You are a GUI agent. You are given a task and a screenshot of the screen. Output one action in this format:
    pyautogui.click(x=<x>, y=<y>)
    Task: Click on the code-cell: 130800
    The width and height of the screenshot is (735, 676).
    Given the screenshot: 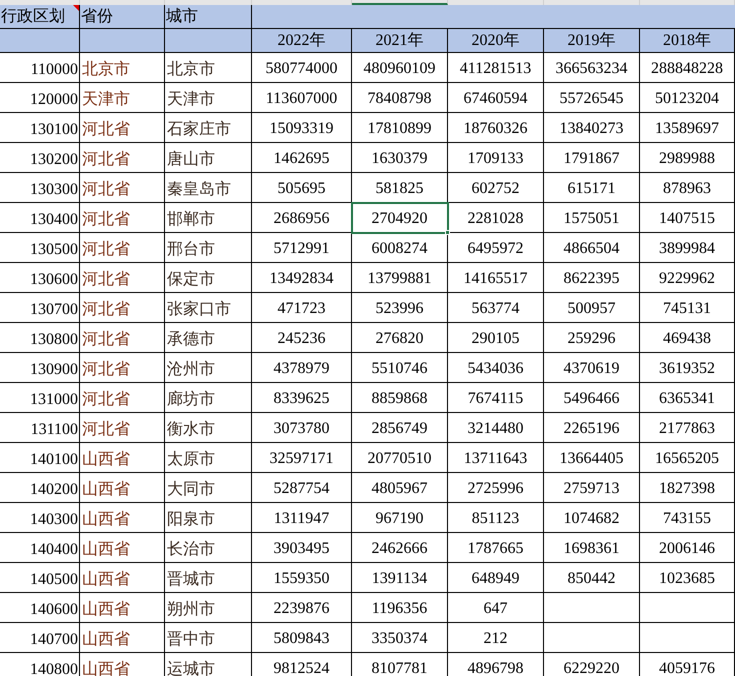 What is the action you would take?
    pyautogui.click(x=40, y=338)
    